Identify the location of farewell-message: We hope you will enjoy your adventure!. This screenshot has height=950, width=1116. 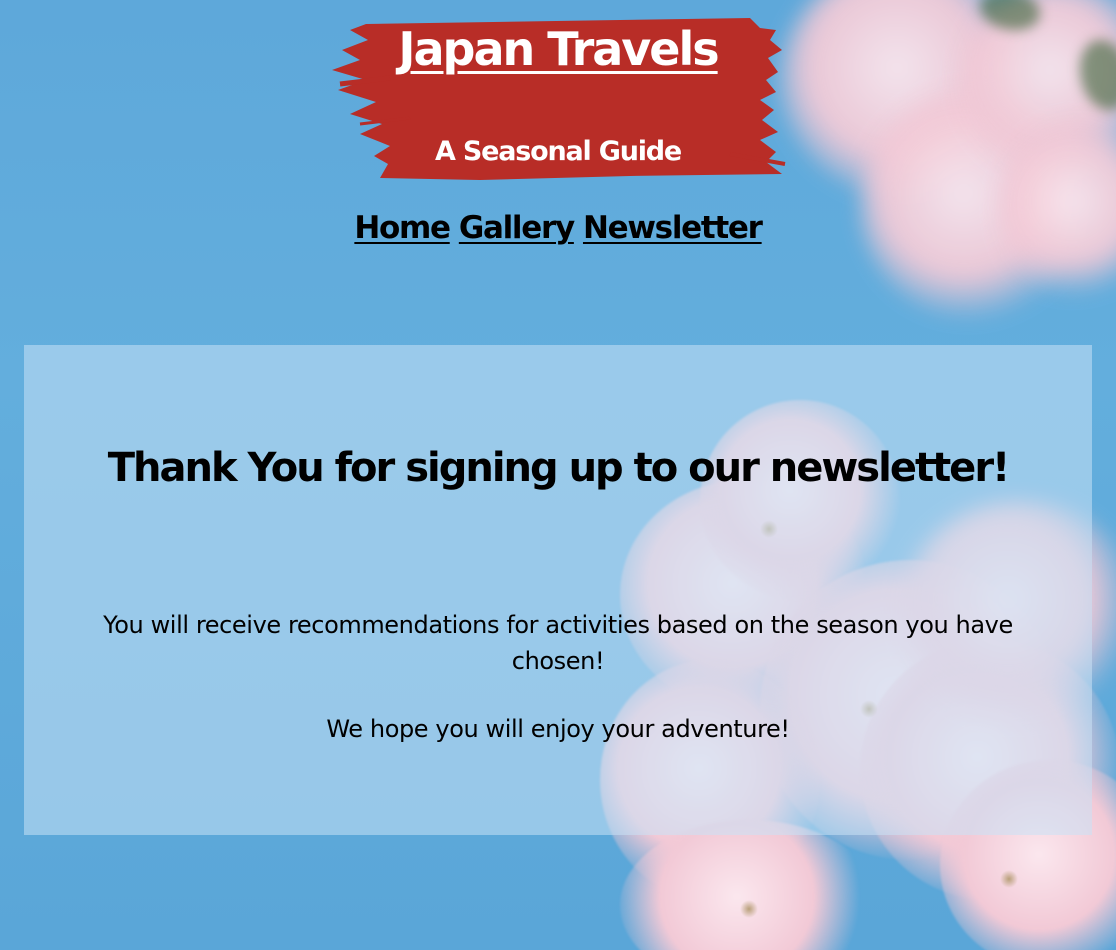
(558, 729).